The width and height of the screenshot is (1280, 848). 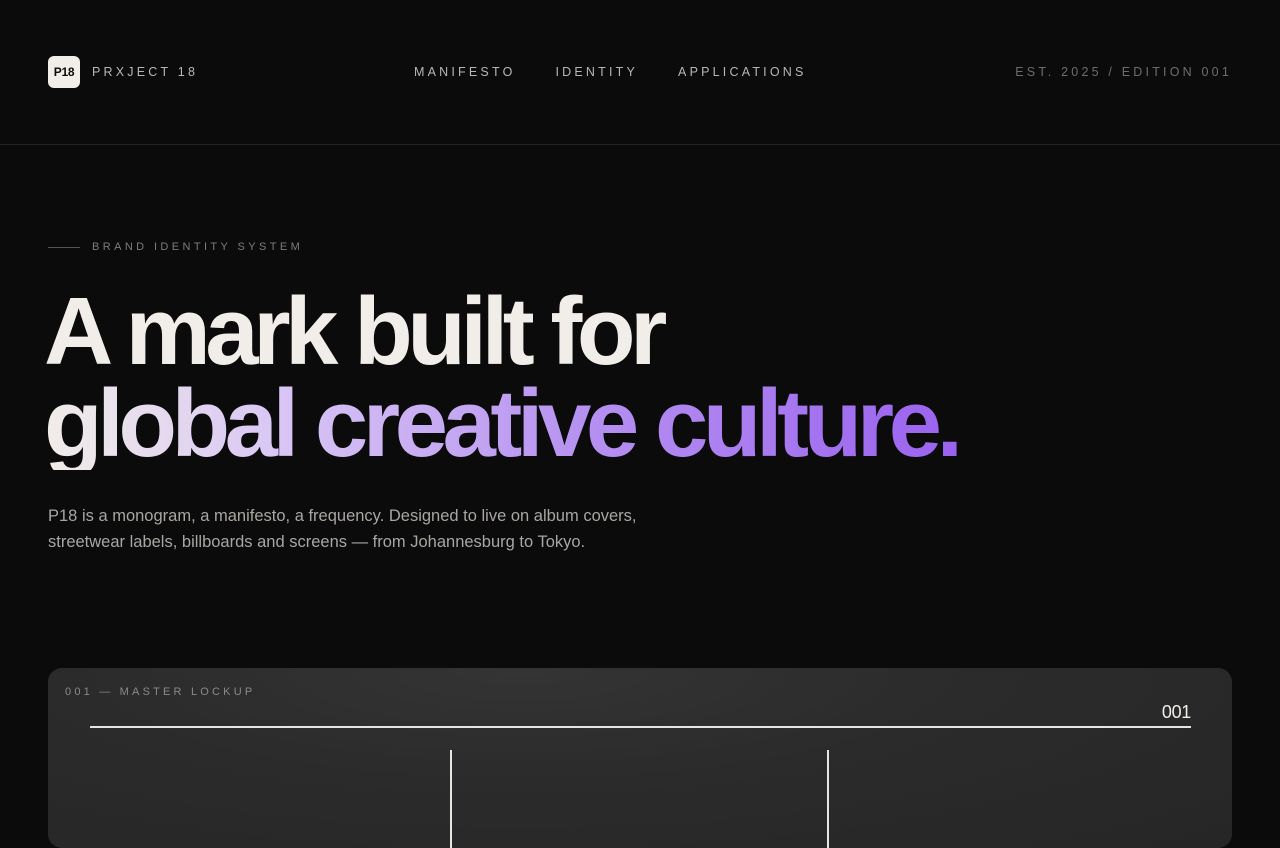 I want to click on card-number: 001, so click(x=1176, y=712).